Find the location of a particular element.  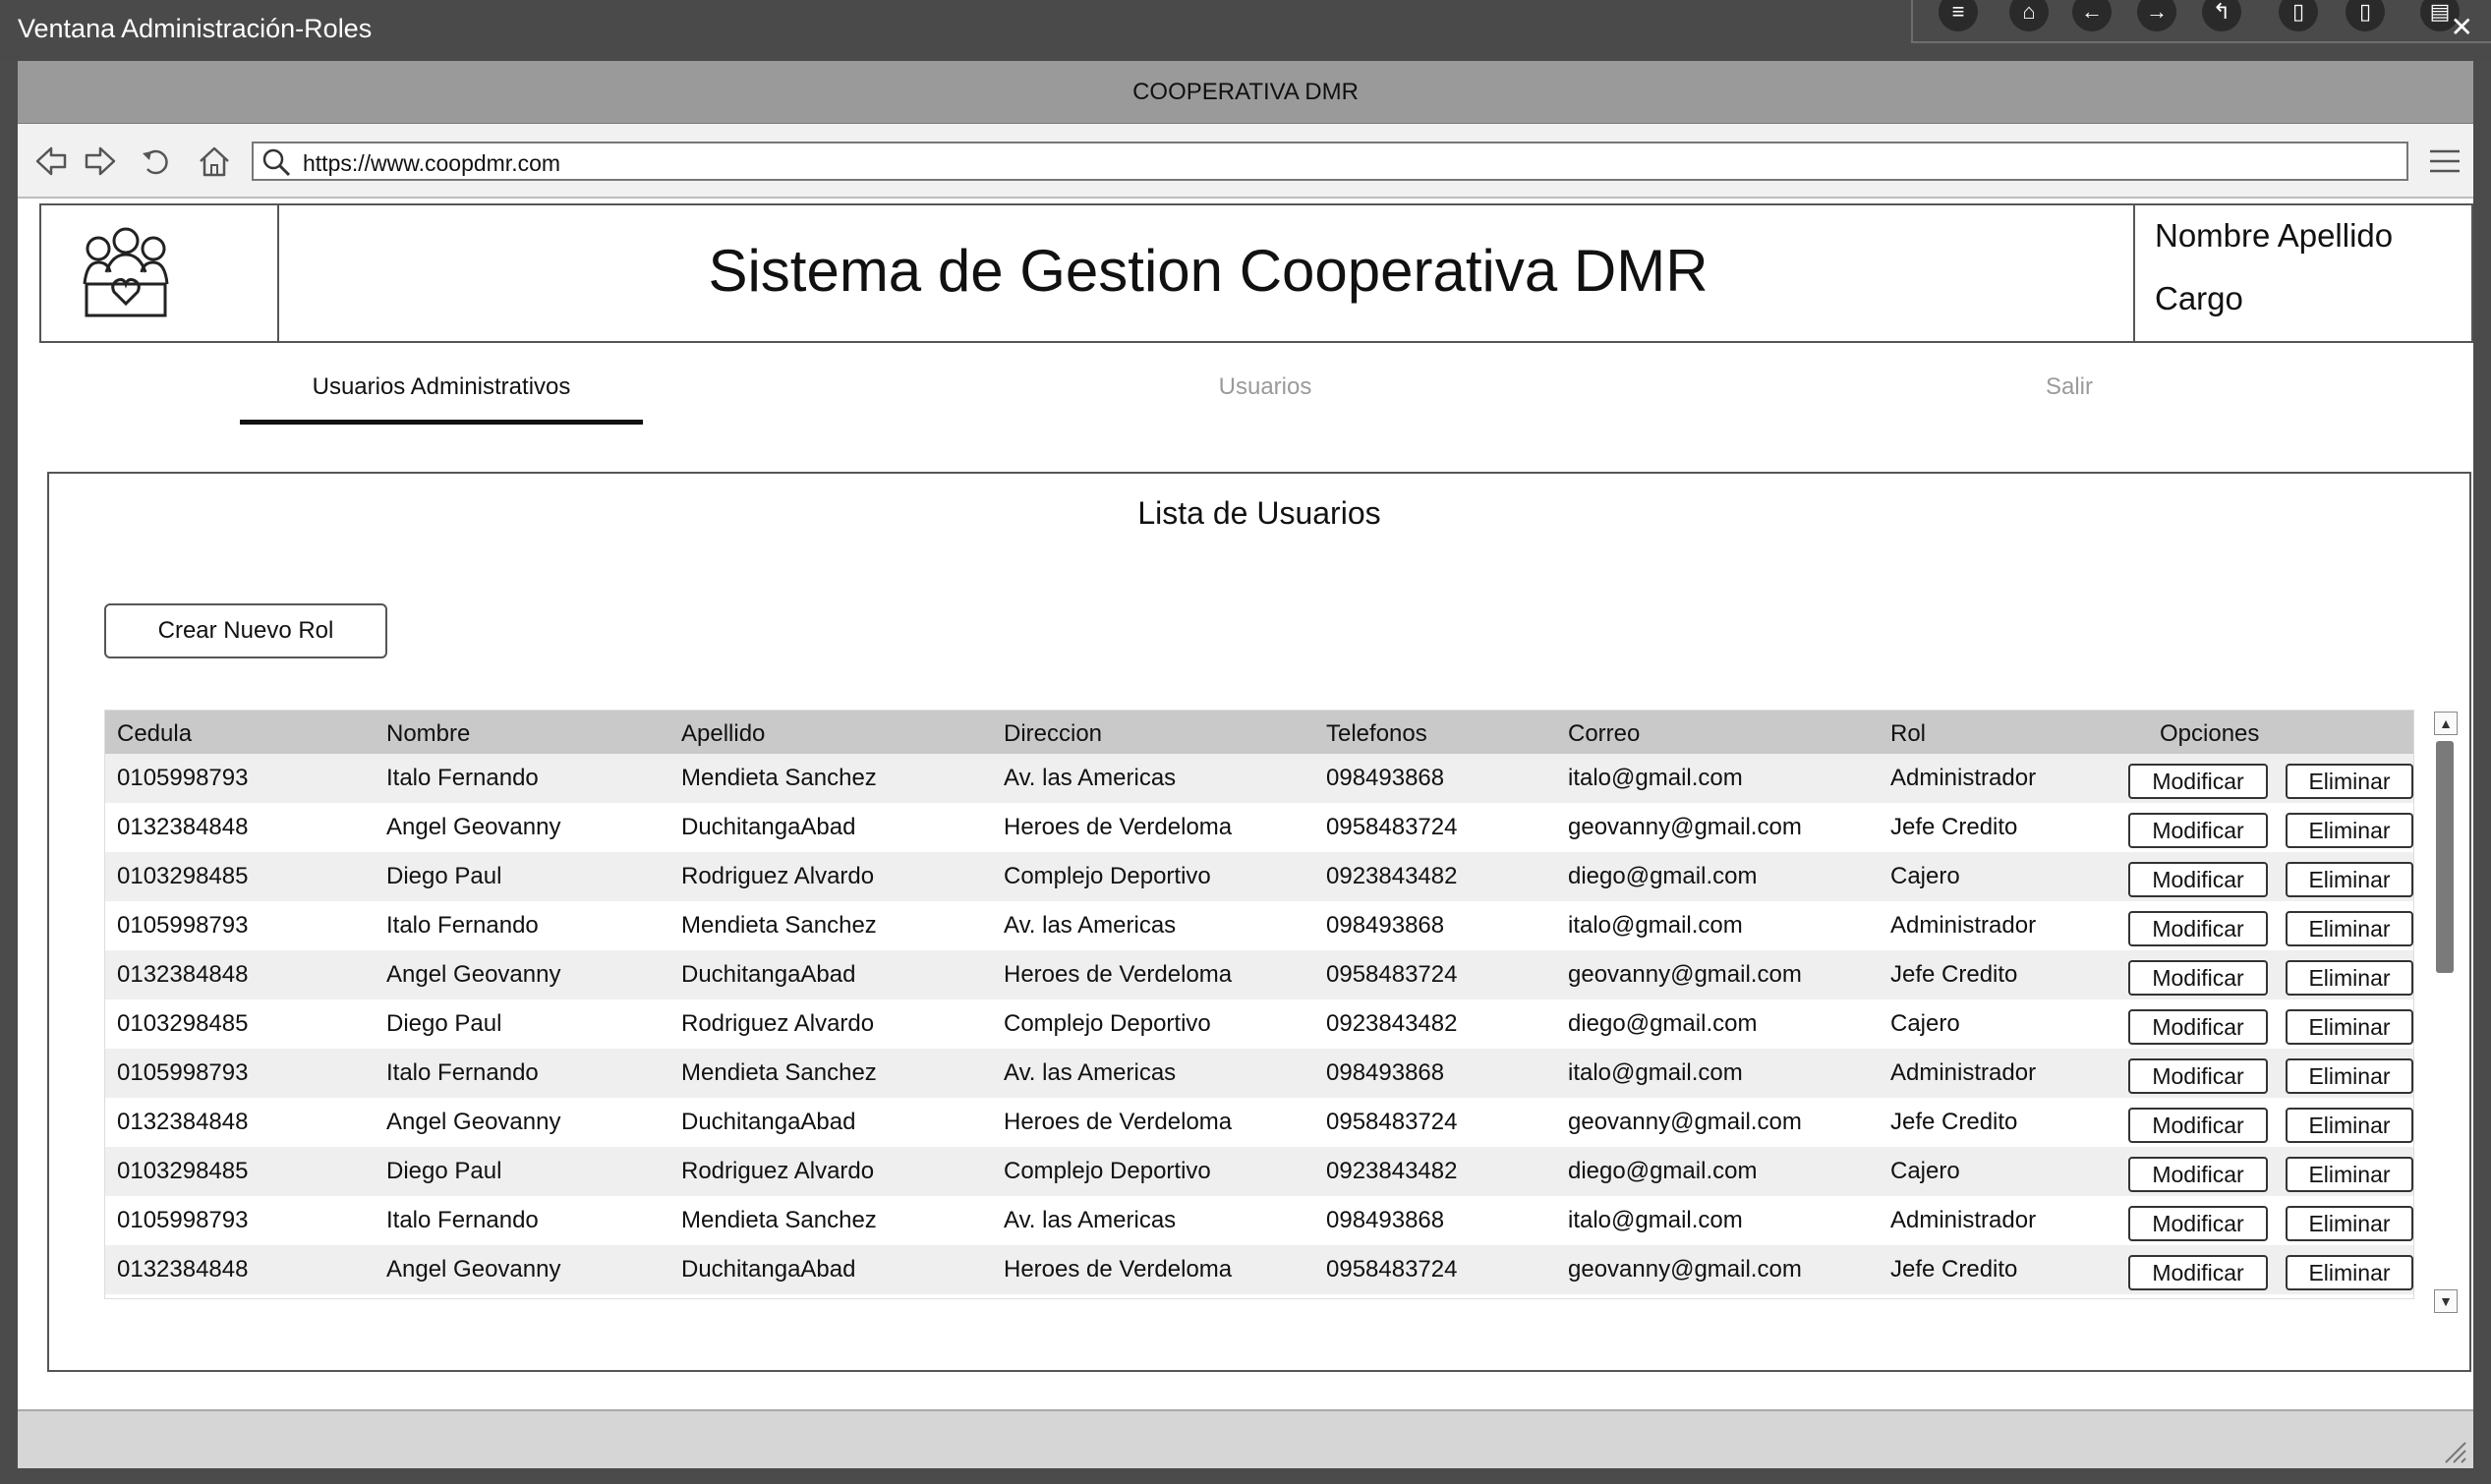

reload-icon is located at coordinates (157, 161).